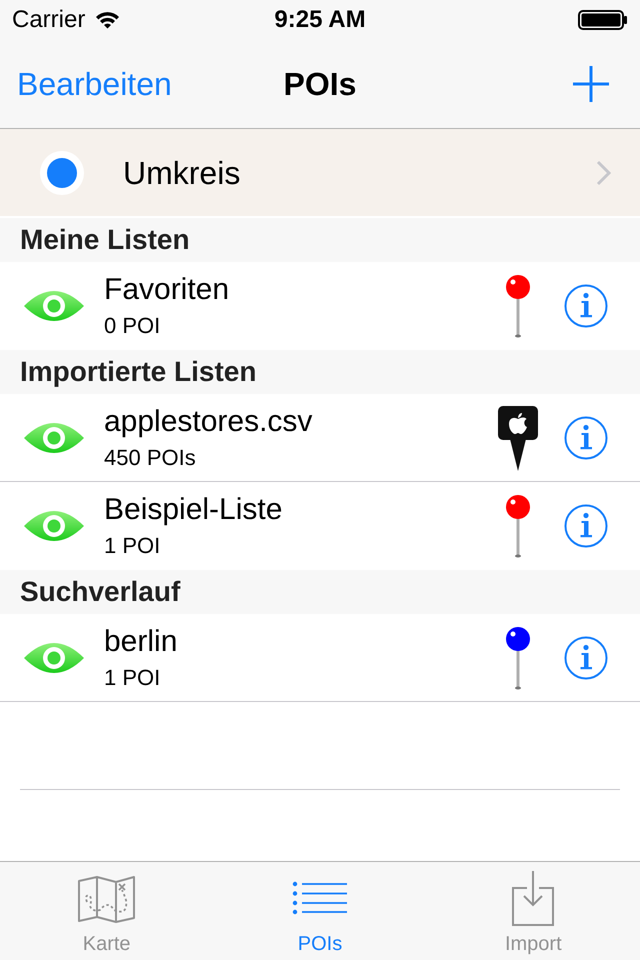  I want to click on add-button, so click(591, 84).